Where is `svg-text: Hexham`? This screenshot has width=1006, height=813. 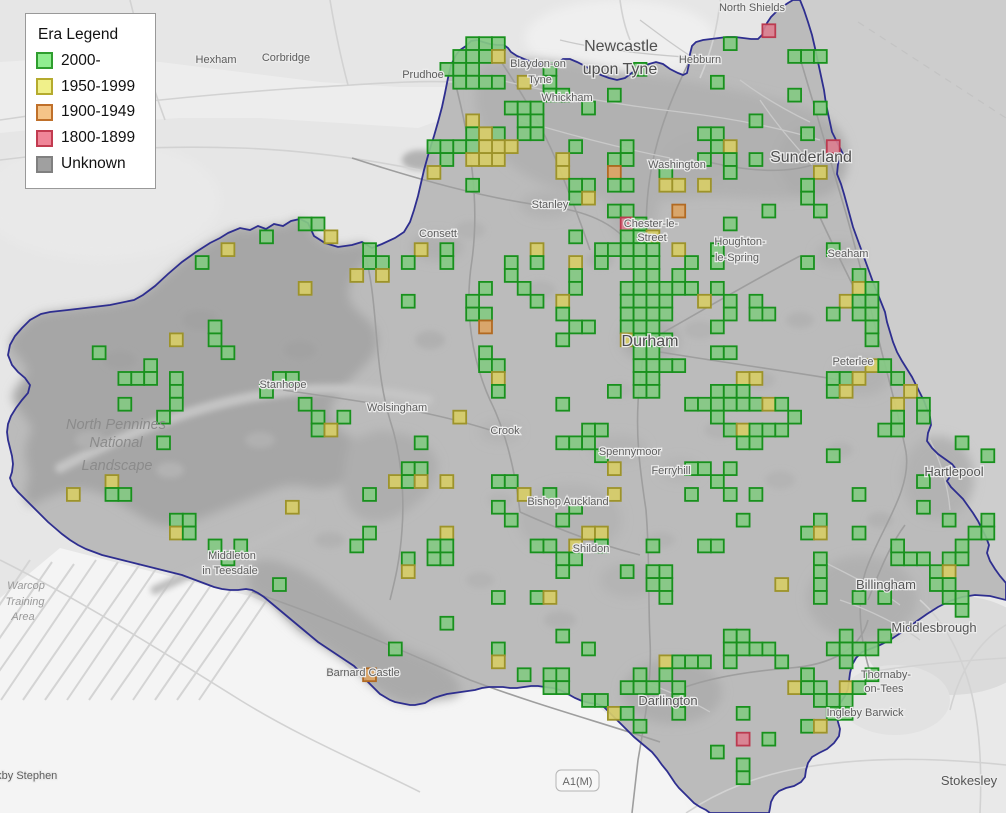 svg-text: Hexham is located at coordinates (216, 60).